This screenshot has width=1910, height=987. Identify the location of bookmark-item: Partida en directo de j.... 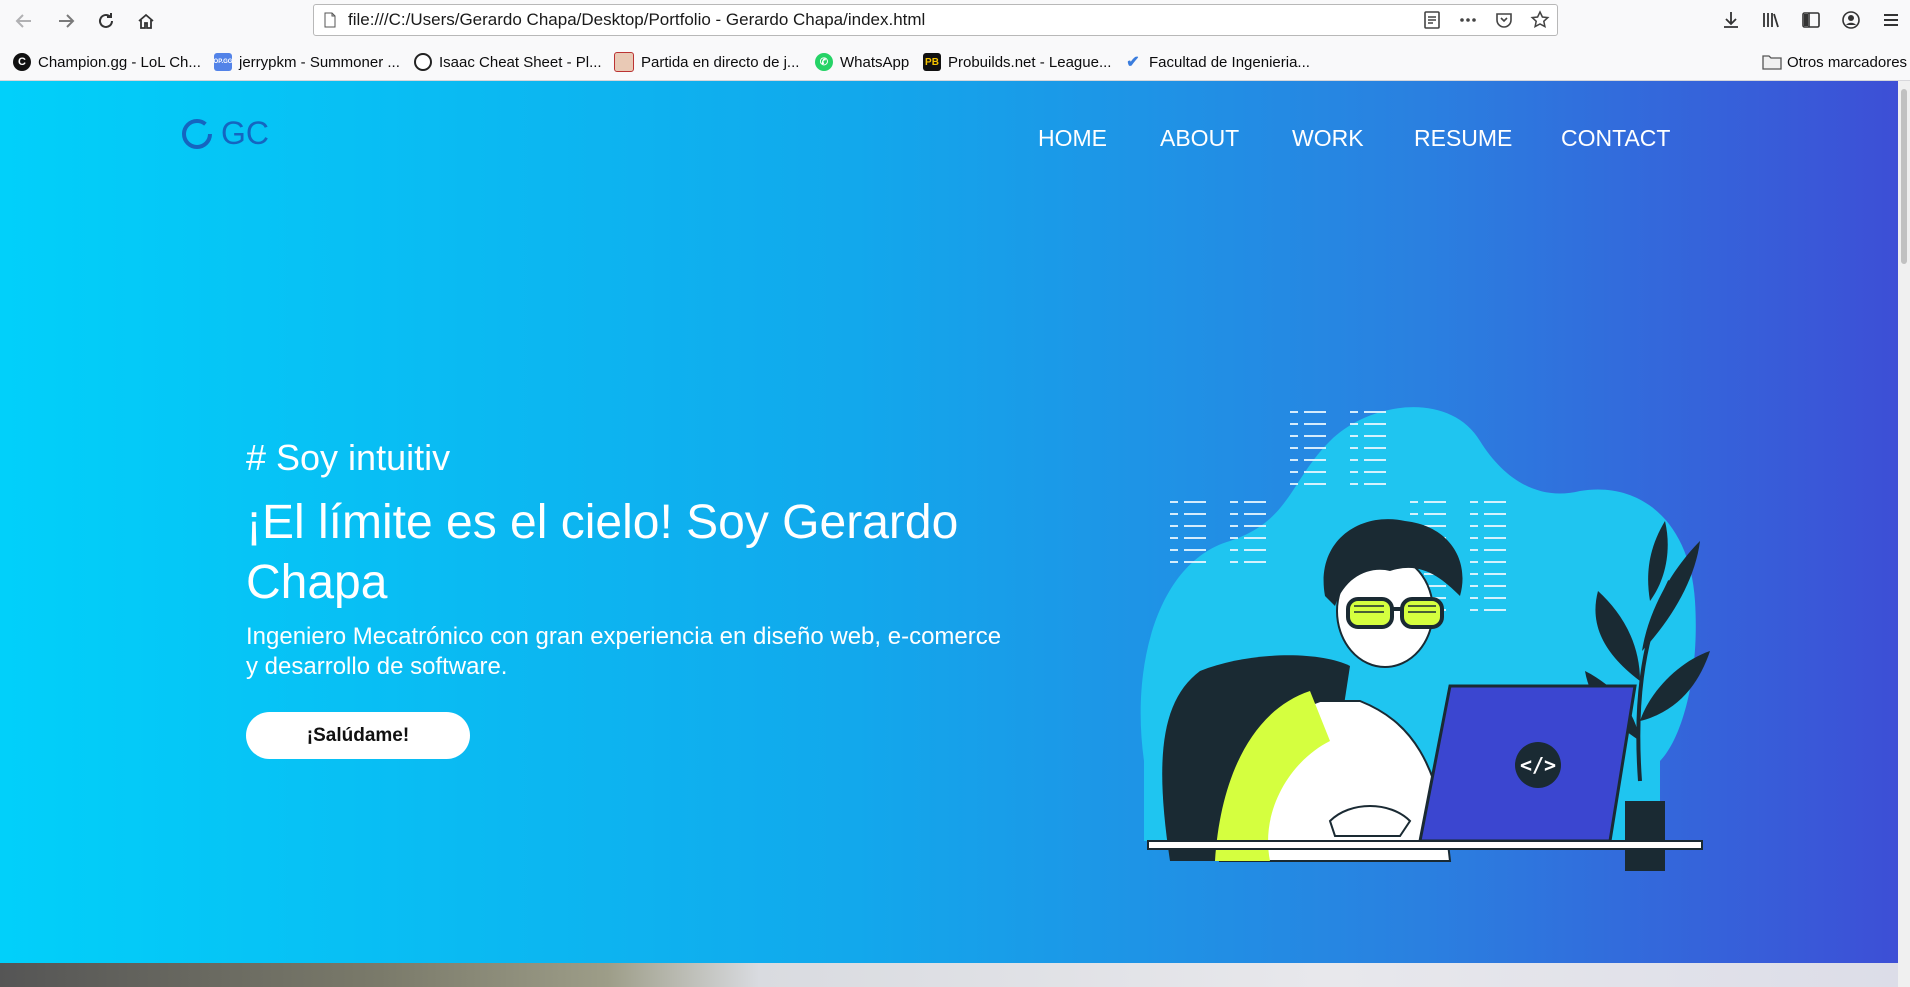
(706, 62).